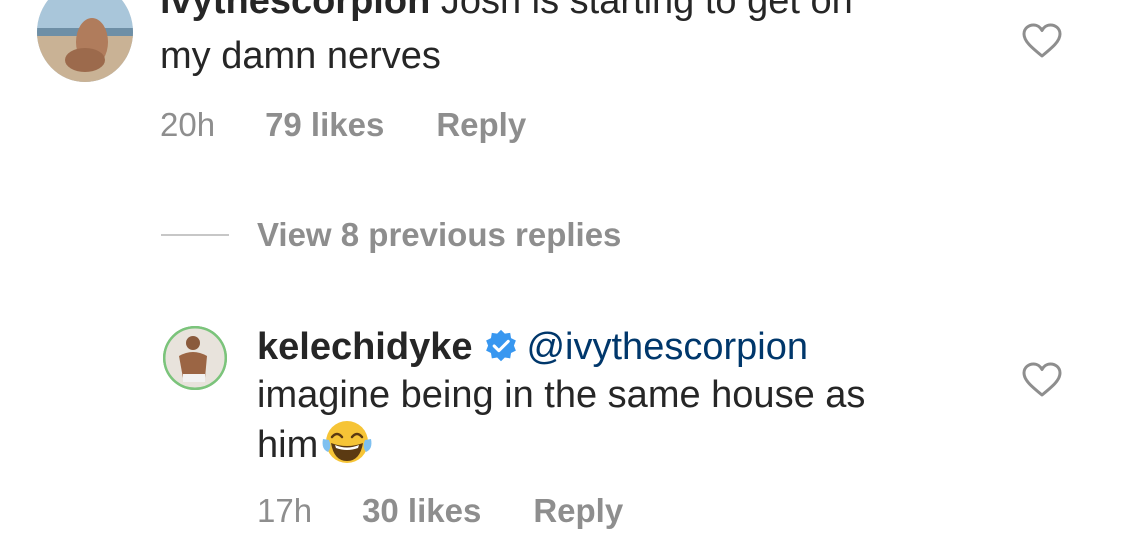 Image resolution: width=1125 pixels, height=560 pixels. What do you see at coordinates (481, 125) in the screenshot?
I see `comment-reply-button: Reply` at bounding box center [481, 125].